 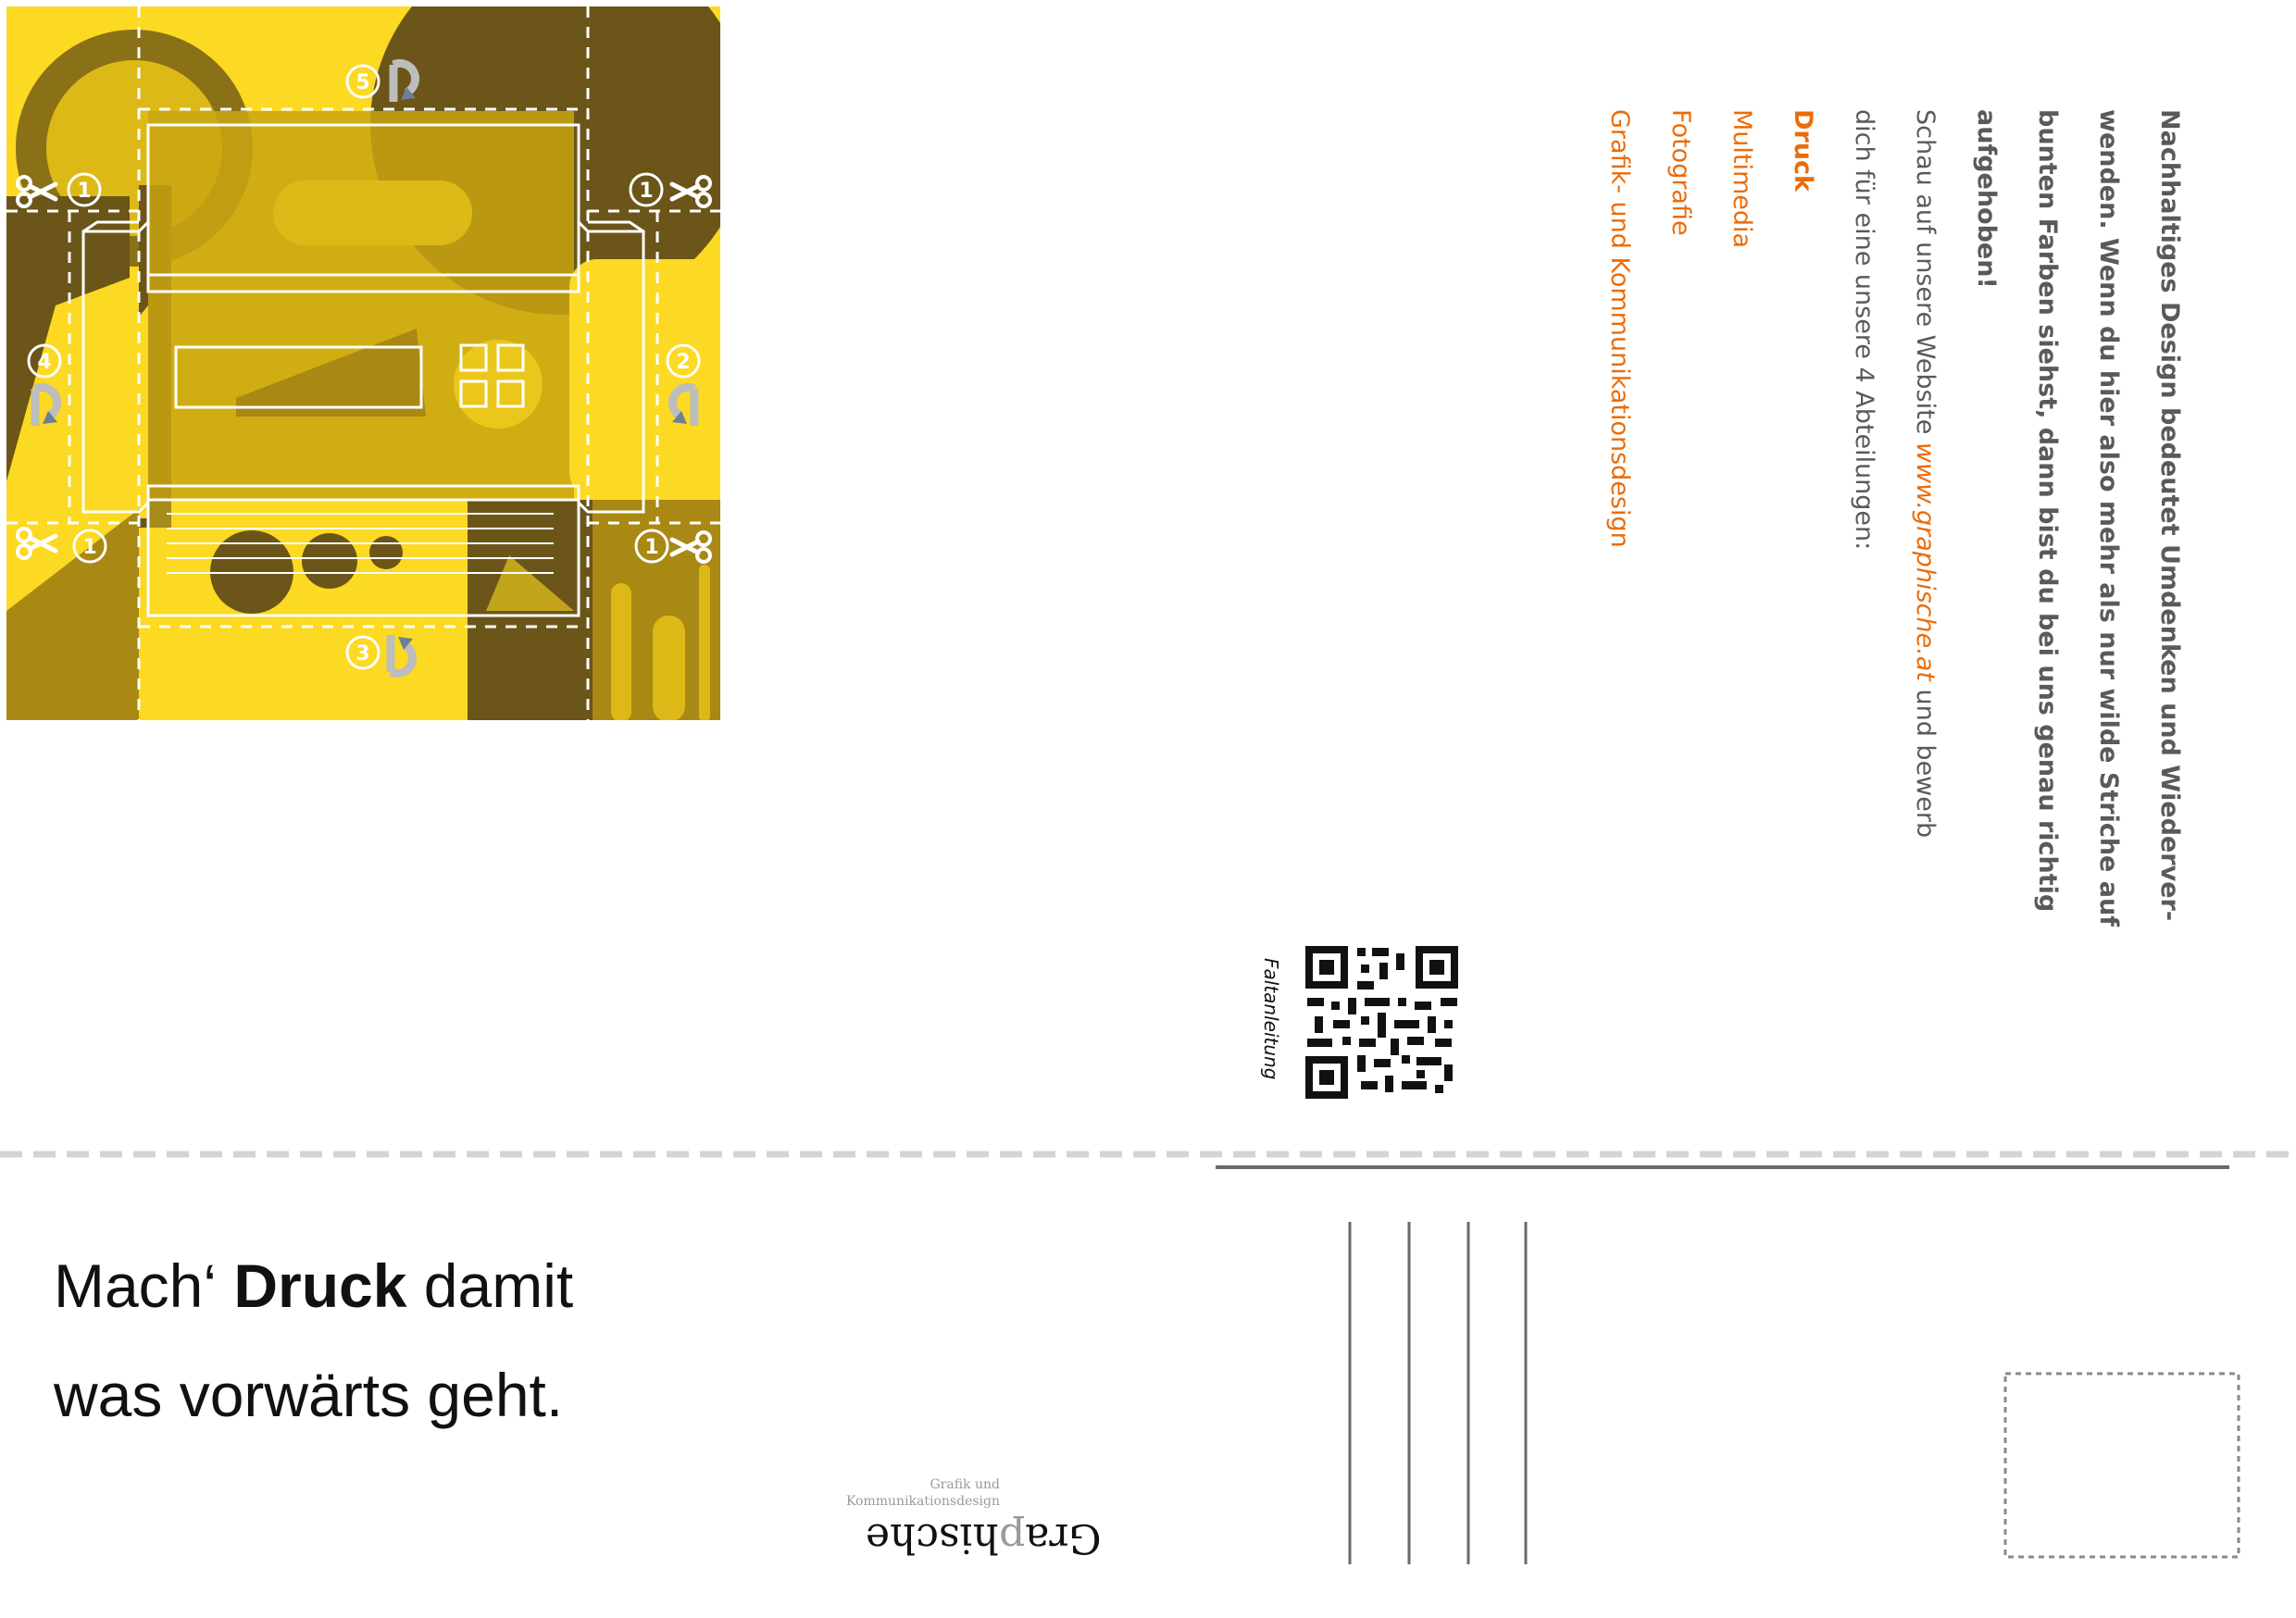 What do you see at coordinates (144, 1285) in the screenshot?
I see `slogan-pre: Mach‘` at bounding box center [144, 1285].